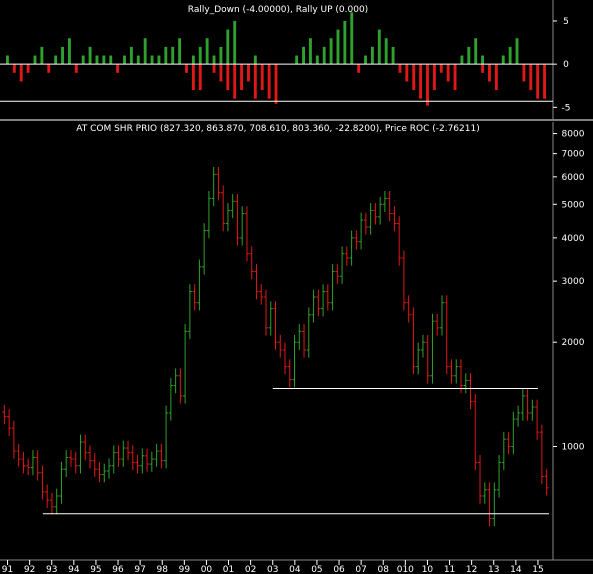 The height and width of the screenshot is (574, 593). Describe the element at coordinates (573, 448) in the screenshot. I see `price-y-tick-label: 1000` at that location.